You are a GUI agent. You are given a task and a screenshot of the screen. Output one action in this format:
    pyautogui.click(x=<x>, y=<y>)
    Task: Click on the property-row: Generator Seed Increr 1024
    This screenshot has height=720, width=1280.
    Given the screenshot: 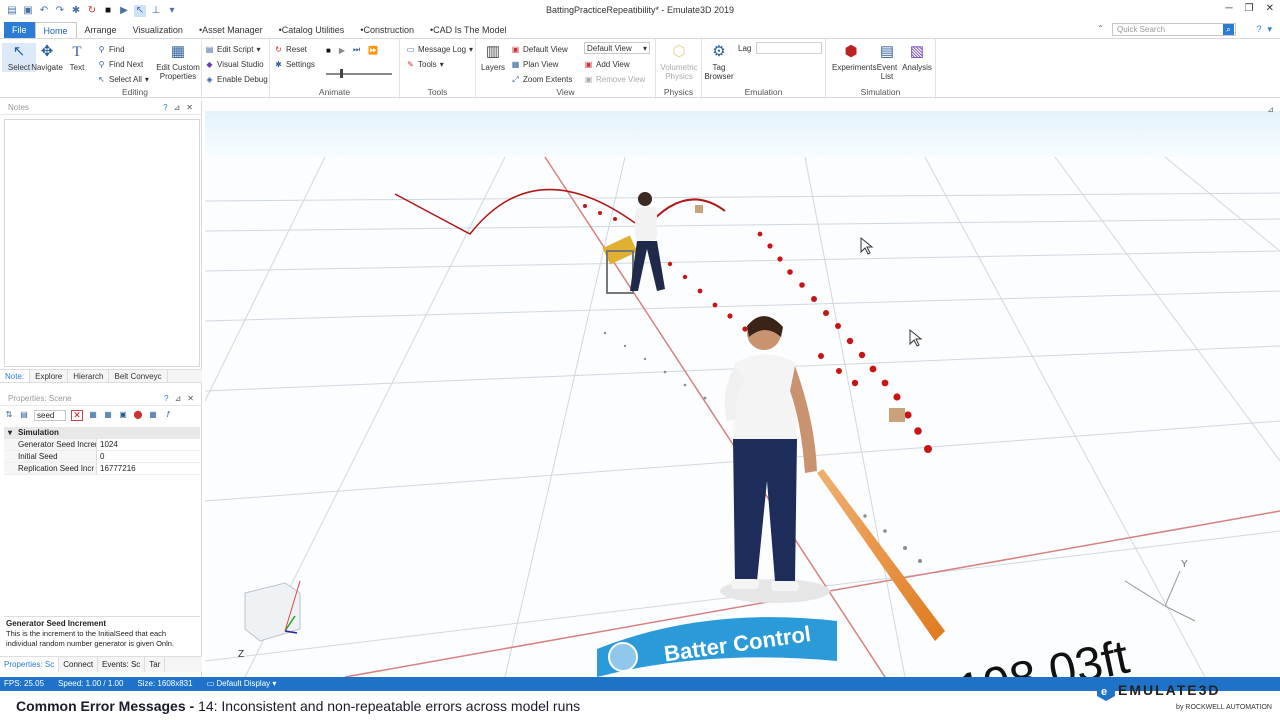 What is the action you would take?
    pyautogui.click(x=102, y=445)
    